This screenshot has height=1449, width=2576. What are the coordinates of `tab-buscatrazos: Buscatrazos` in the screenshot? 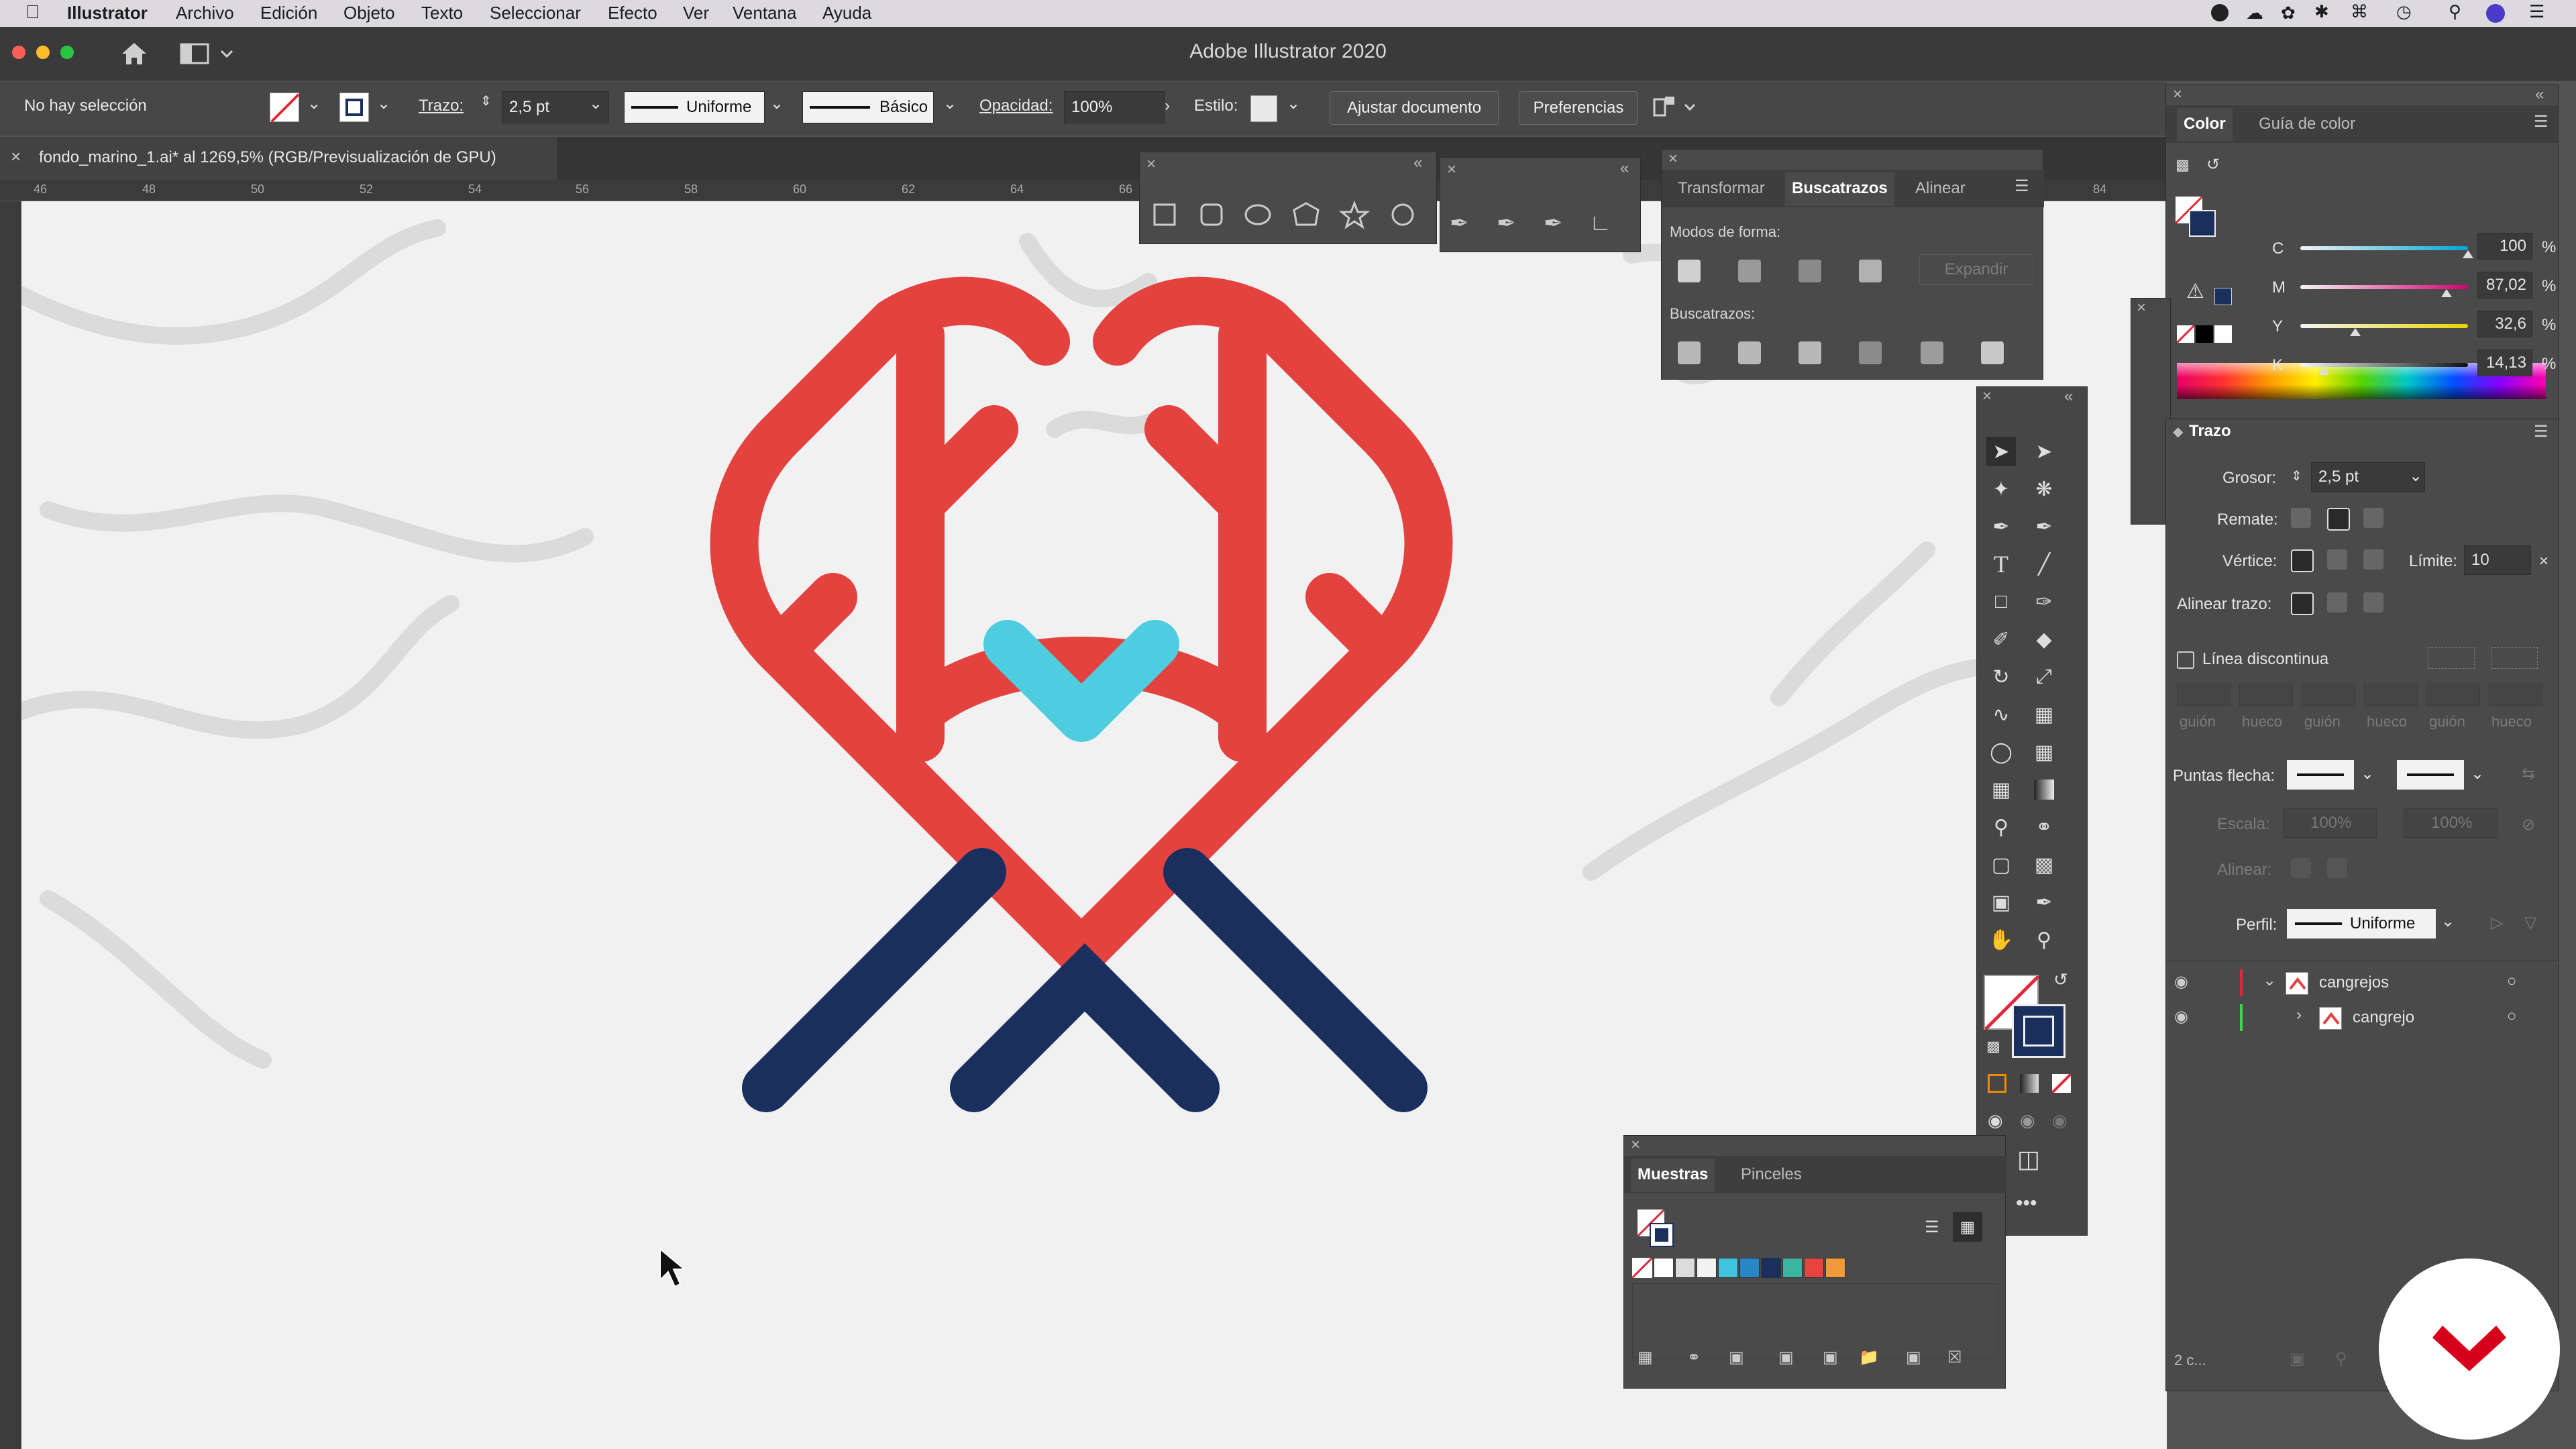 It's located at (1839, 189).